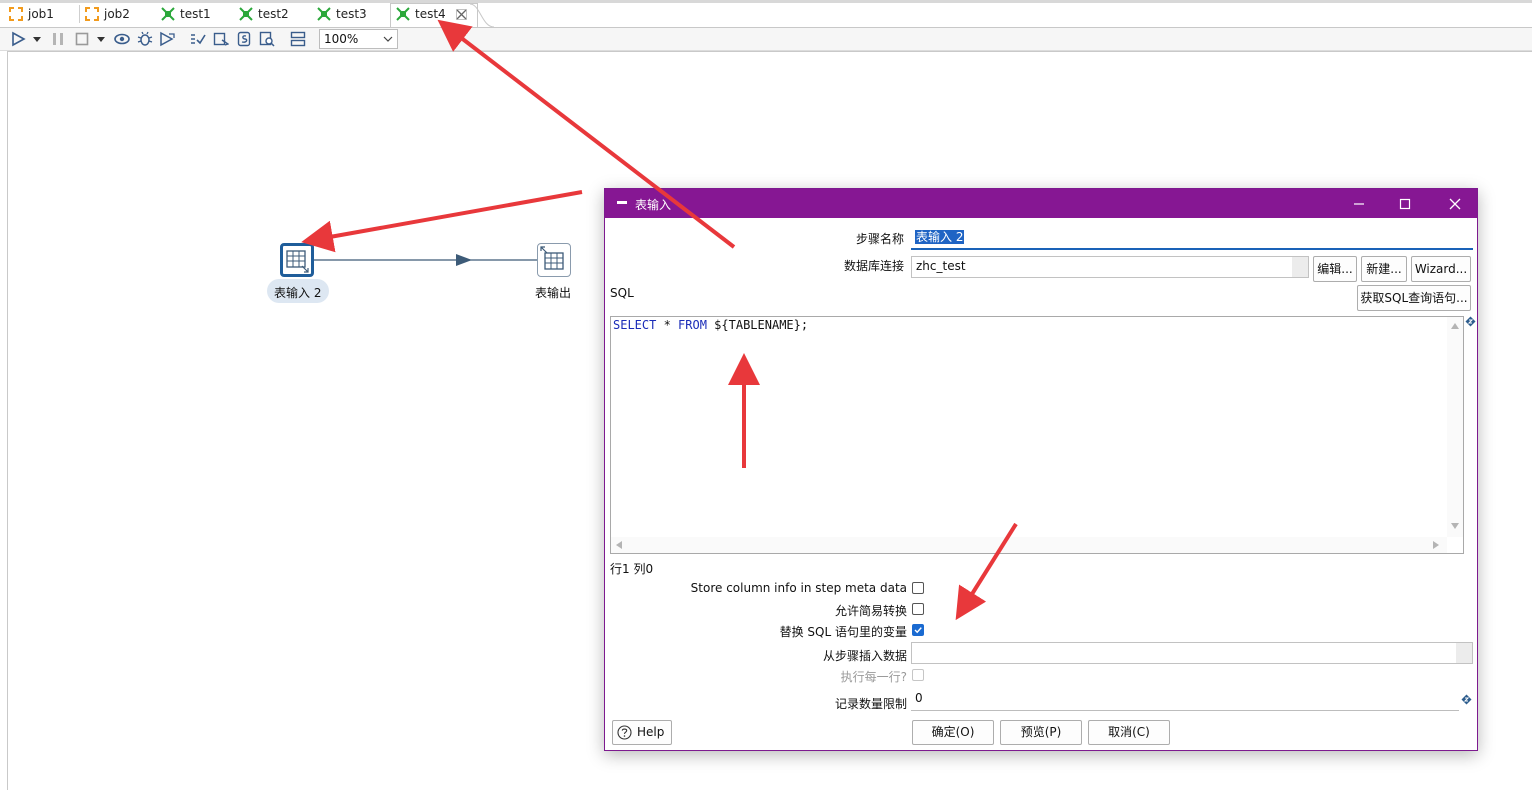  I want to click on annotation-arrow-to-tab, so click(586, 134).